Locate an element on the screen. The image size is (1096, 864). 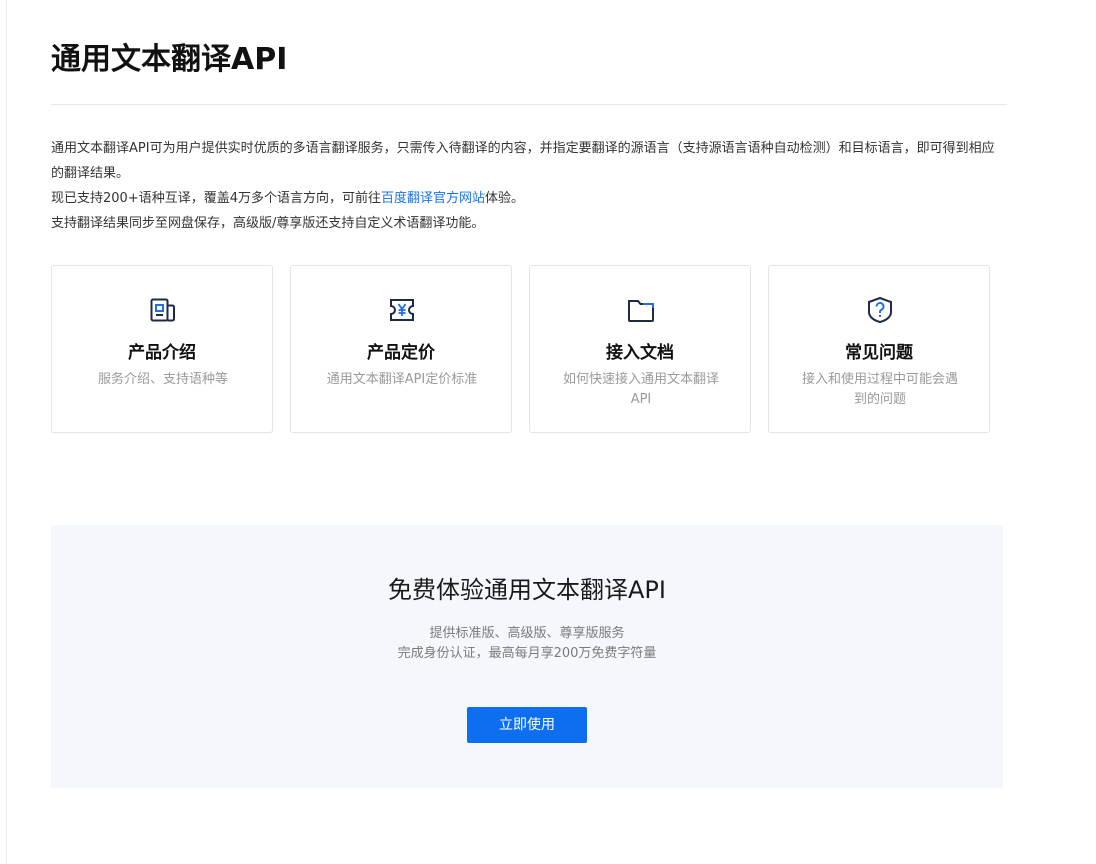
pricing-icon is located at coordinates (402, 310).